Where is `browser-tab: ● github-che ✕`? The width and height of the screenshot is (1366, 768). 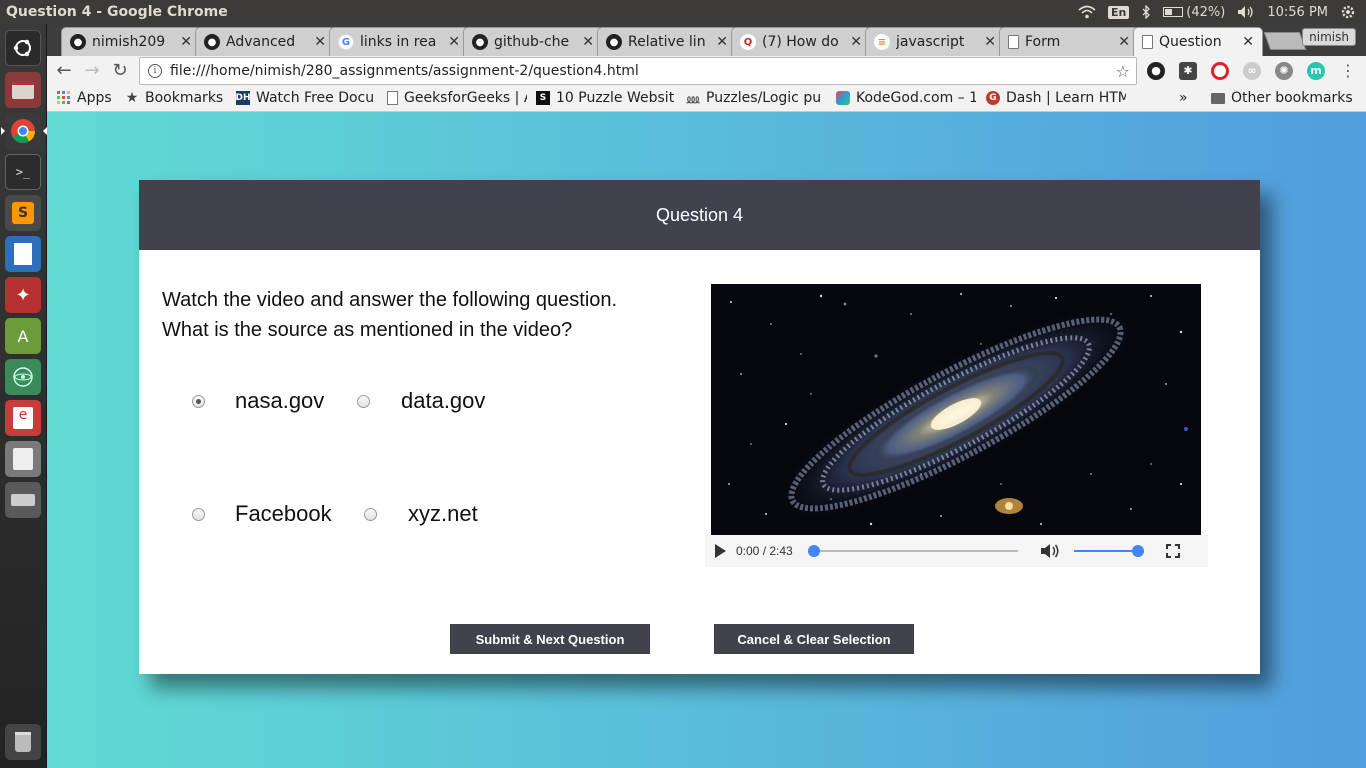 browser-tab: ● github-che ✕ is located at coordinates (533, 41).